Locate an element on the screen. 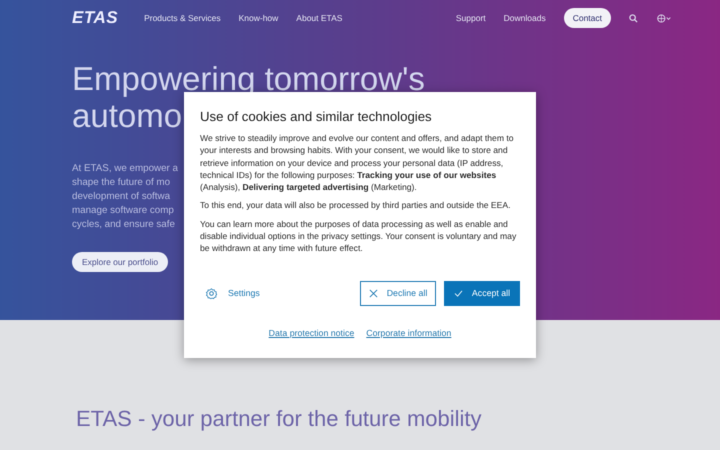 The image size is (720, 450). hero-text: shape the future of mo is located at coordinates (121, 183).